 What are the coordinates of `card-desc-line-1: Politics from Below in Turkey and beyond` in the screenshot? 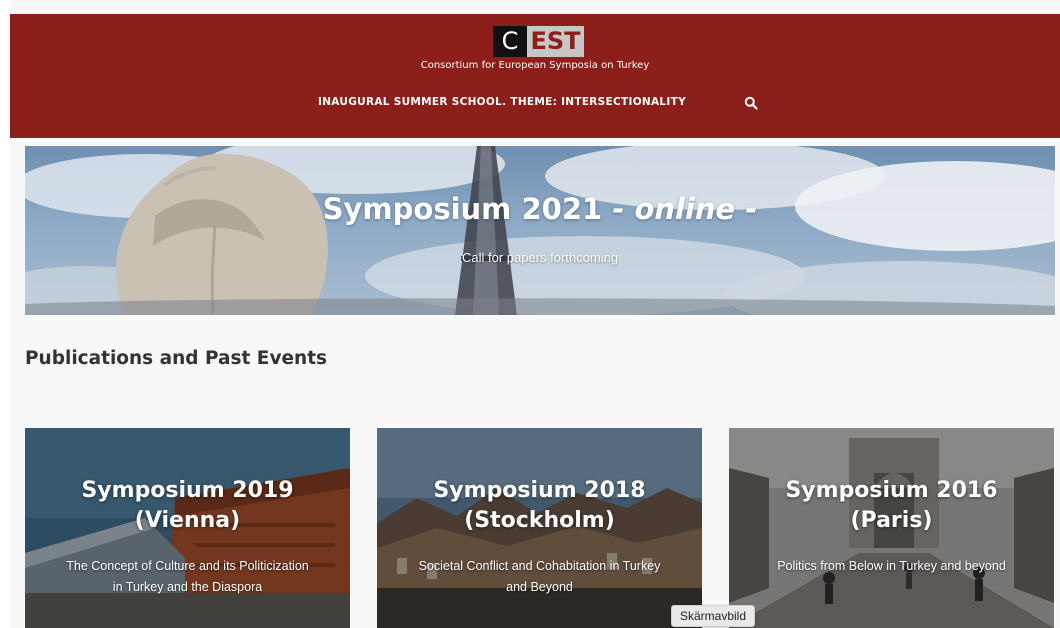 It's located at (891, 566).